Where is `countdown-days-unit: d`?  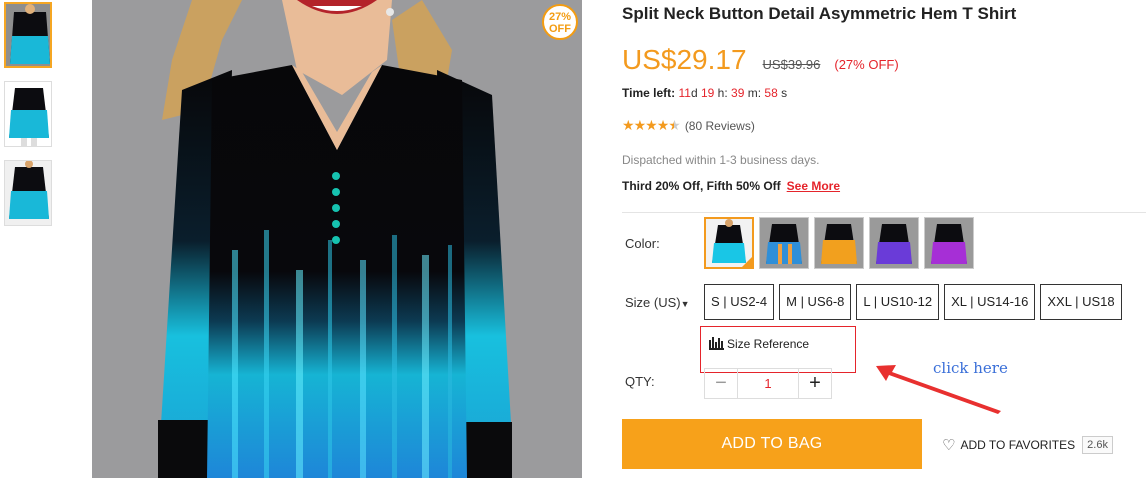
countdown-days-unit: d is located at coordinates (694, 93).